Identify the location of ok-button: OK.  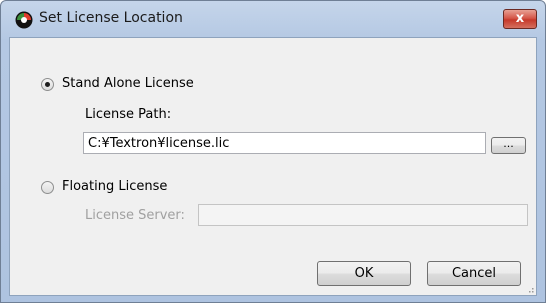
(364, 273).